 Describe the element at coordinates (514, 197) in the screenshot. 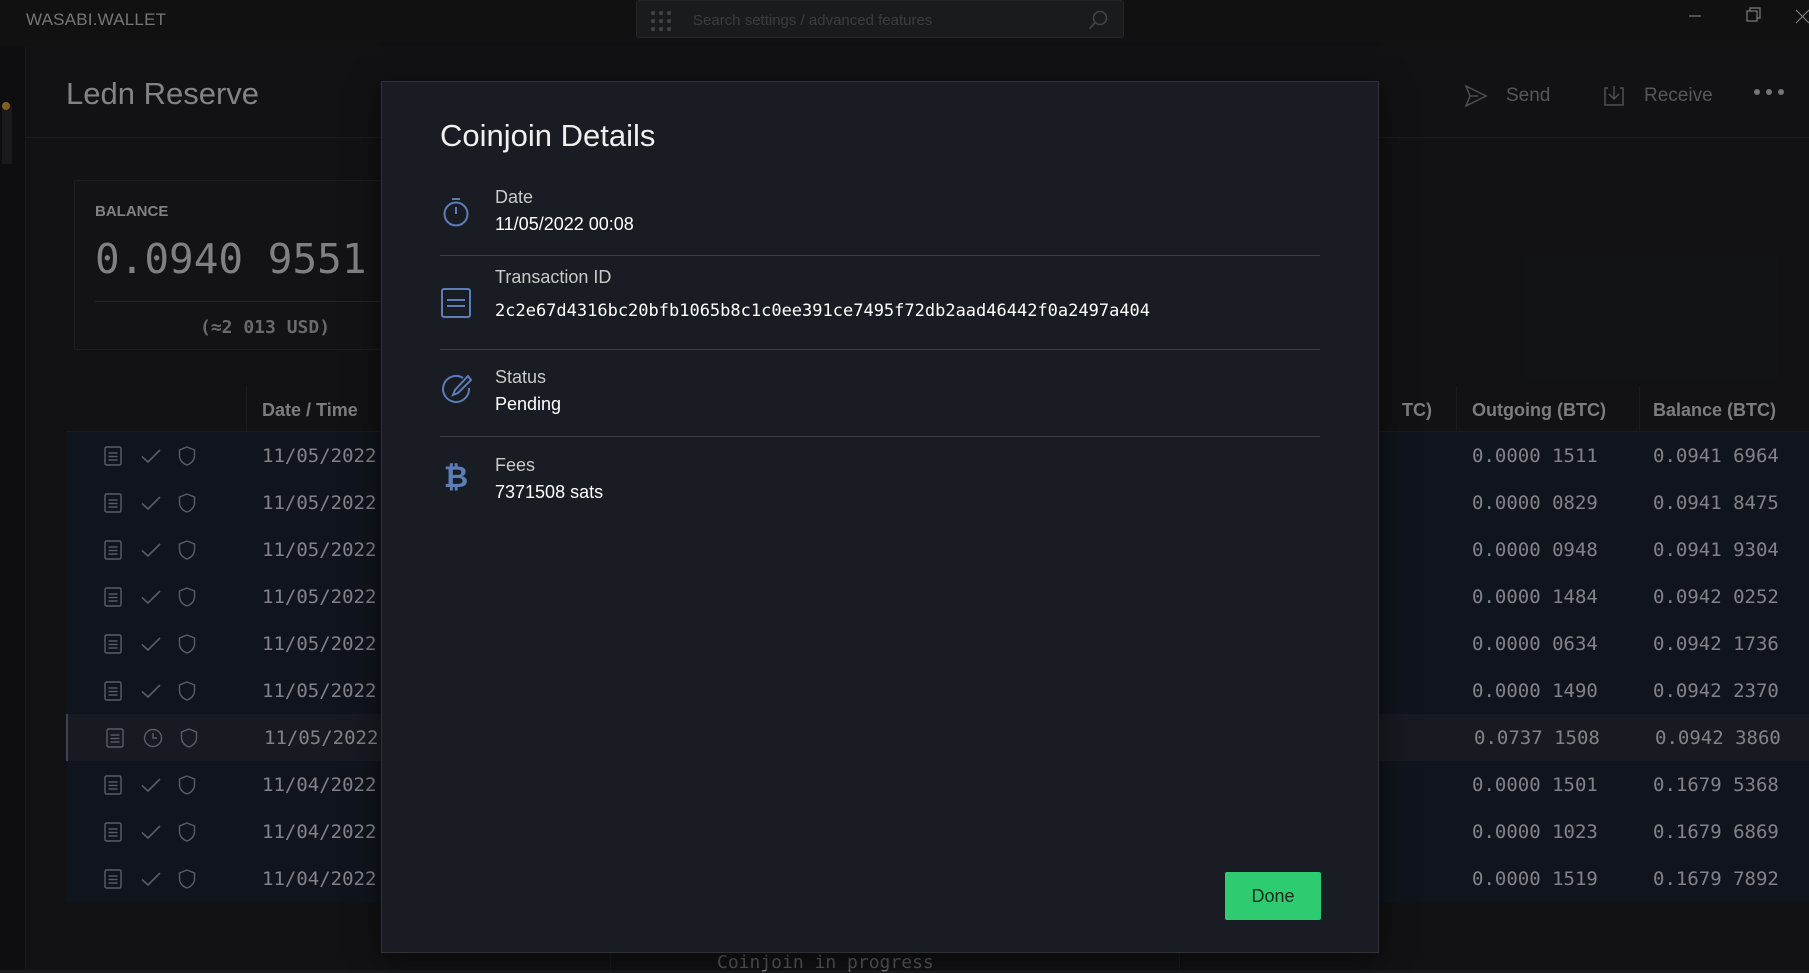

I see `date-label: Date` at that location.